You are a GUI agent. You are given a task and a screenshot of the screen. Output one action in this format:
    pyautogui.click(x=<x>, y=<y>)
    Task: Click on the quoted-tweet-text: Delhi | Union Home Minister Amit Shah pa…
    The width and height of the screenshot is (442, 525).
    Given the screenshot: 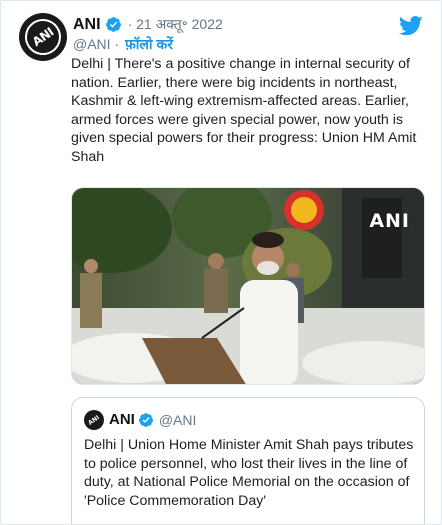 What is the action you would take?
    pyautogui.click(x=249, y=473)
    